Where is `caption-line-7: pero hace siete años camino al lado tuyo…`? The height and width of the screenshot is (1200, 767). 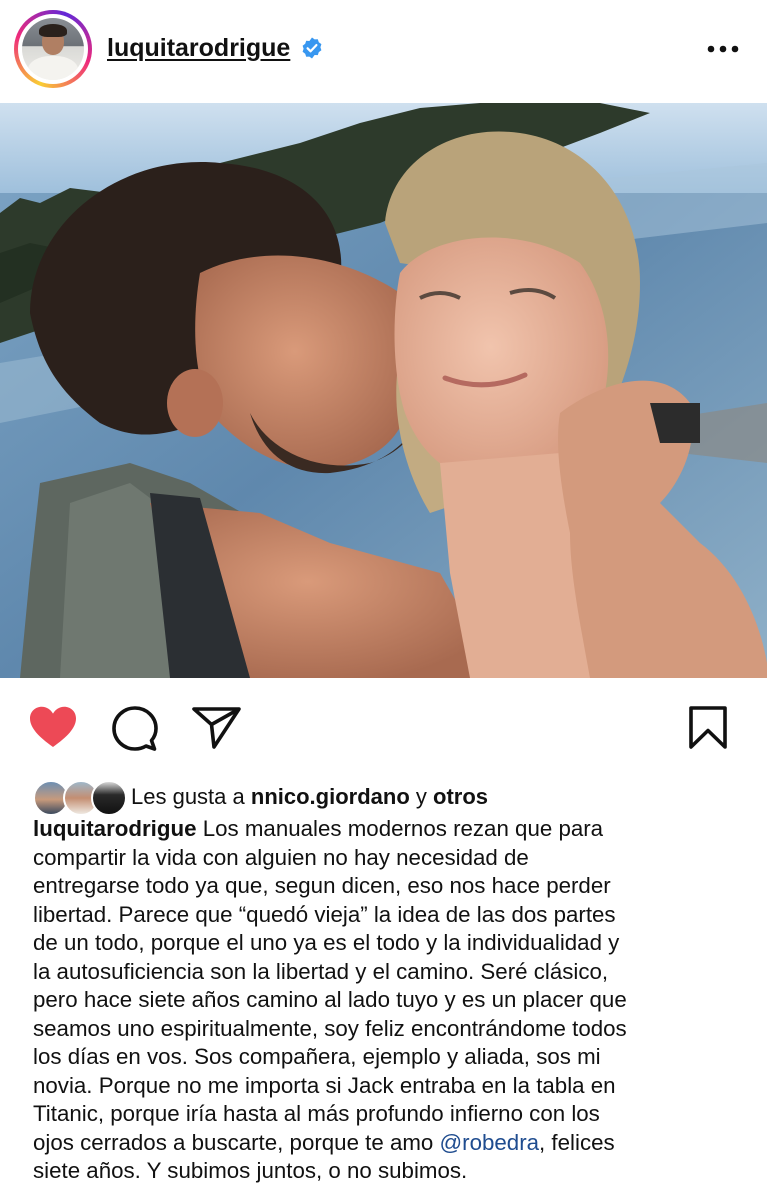 caption-line-7: pero hace siete años camino al lado tuyo… is located at coordinates (330, 999).